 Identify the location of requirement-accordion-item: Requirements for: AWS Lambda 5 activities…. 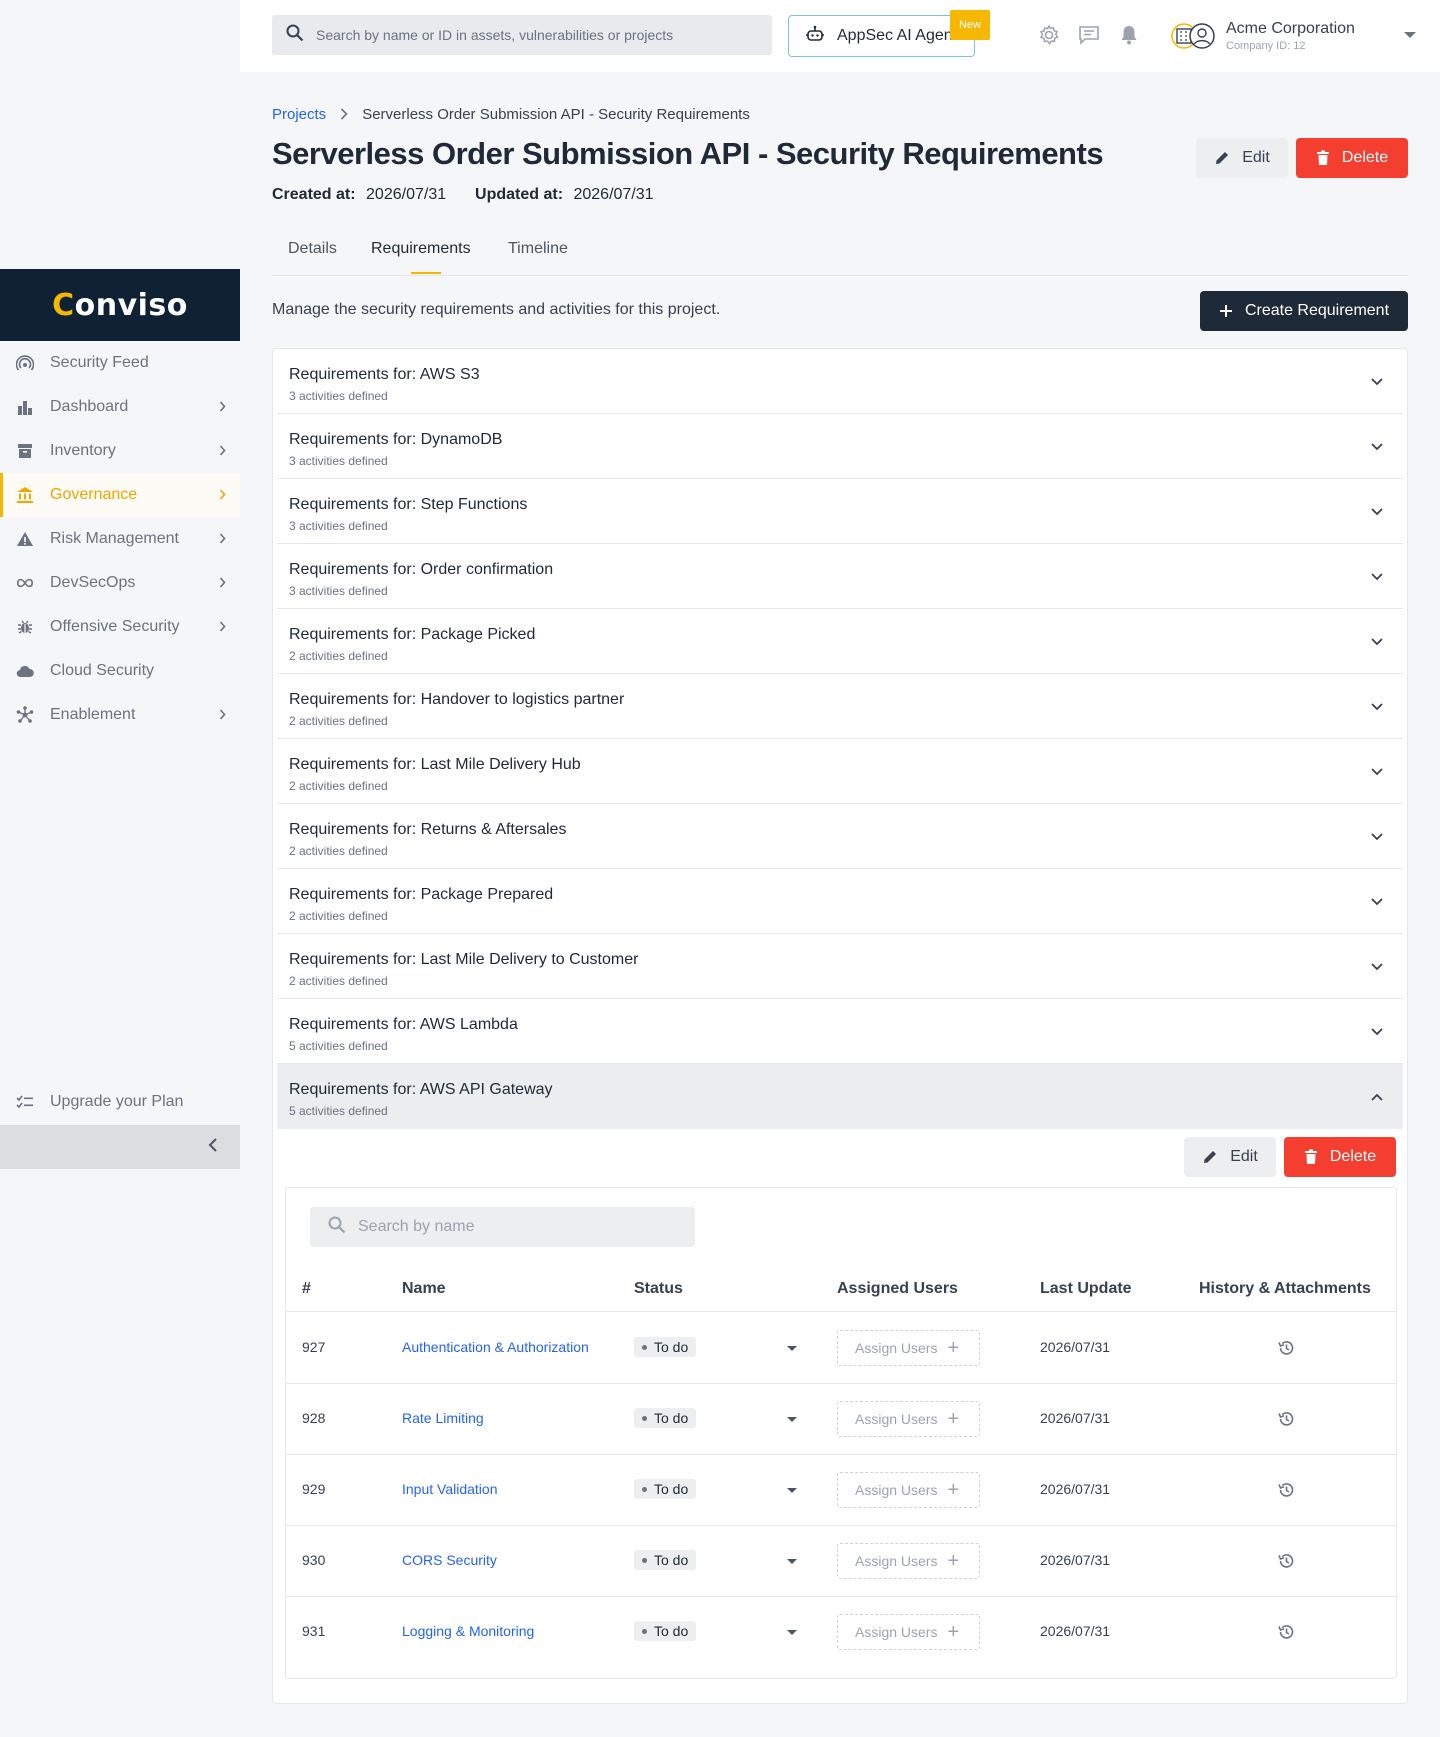
(840, 1031).